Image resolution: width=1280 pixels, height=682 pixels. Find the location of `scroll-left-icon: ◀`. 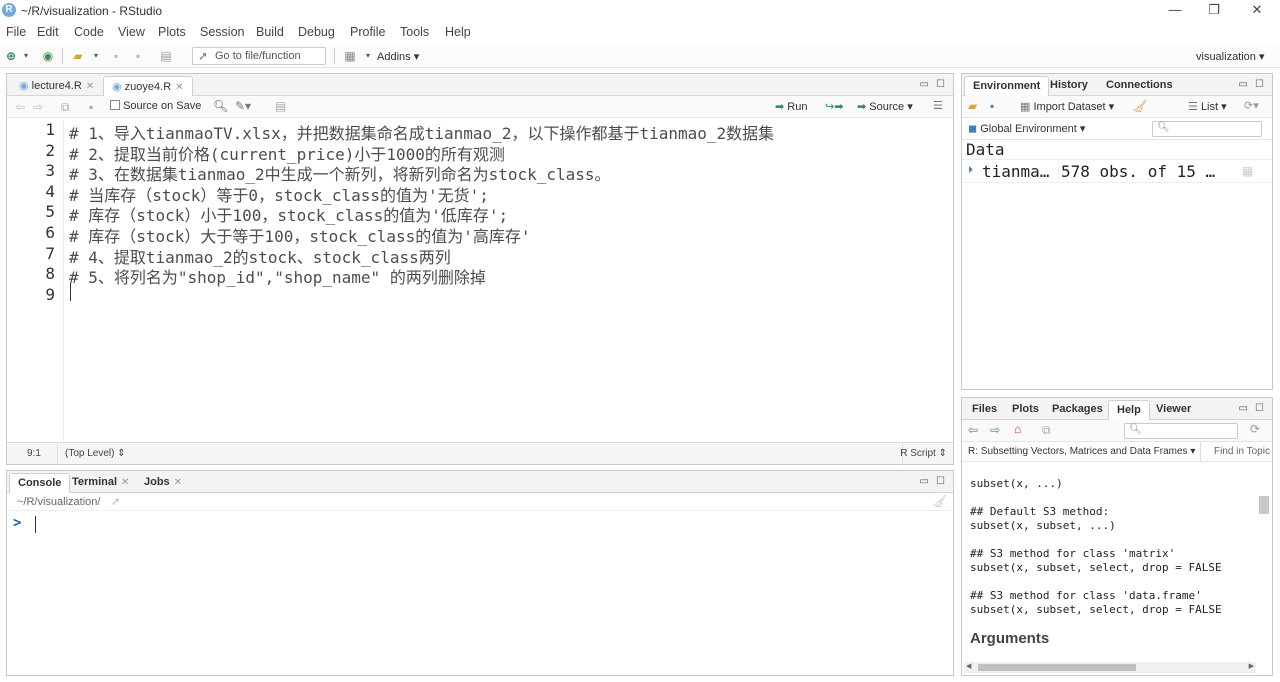

scroll-left-icon: ◀ is located at coordinates (968, 666).